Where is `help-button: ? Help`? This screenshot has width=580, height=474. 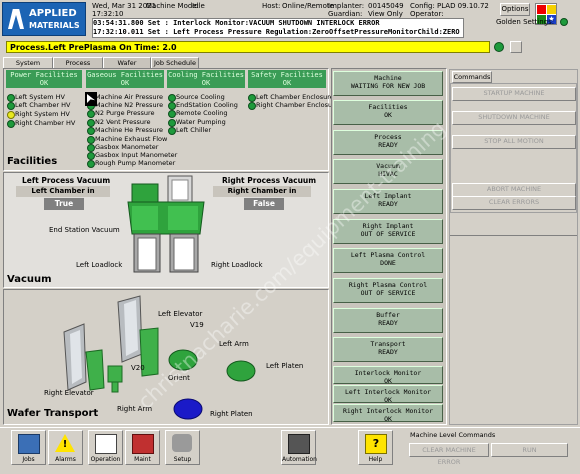
help-button: ? Help is located at coordinates (375, 447).